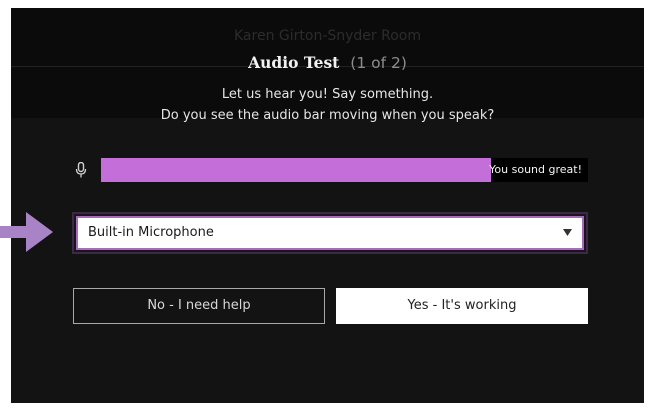  What do you see at coordinates (378, 63) in the screenshot?
I see `dialog-step: (1 of 2)` at bounding box center [378, 63].